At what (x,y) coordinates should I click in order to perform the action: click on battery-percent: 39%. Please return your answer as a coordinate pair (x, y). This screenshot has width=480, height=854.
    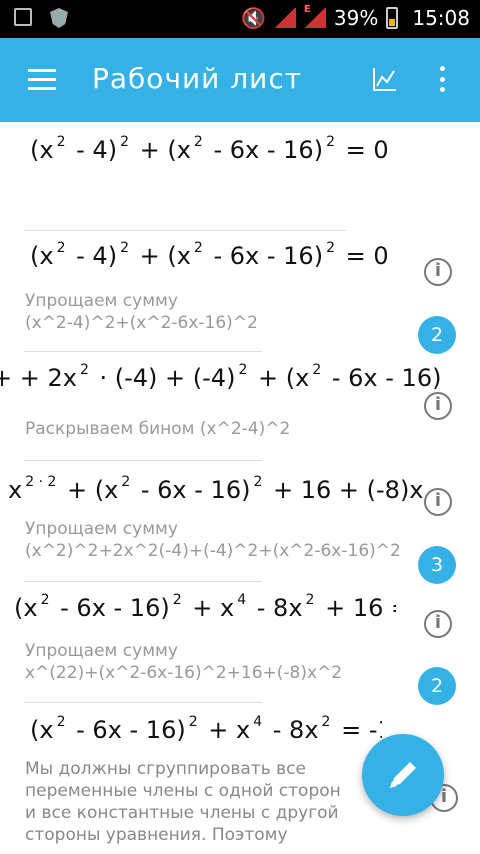
    Looking at the image, I should click on (356, 18).